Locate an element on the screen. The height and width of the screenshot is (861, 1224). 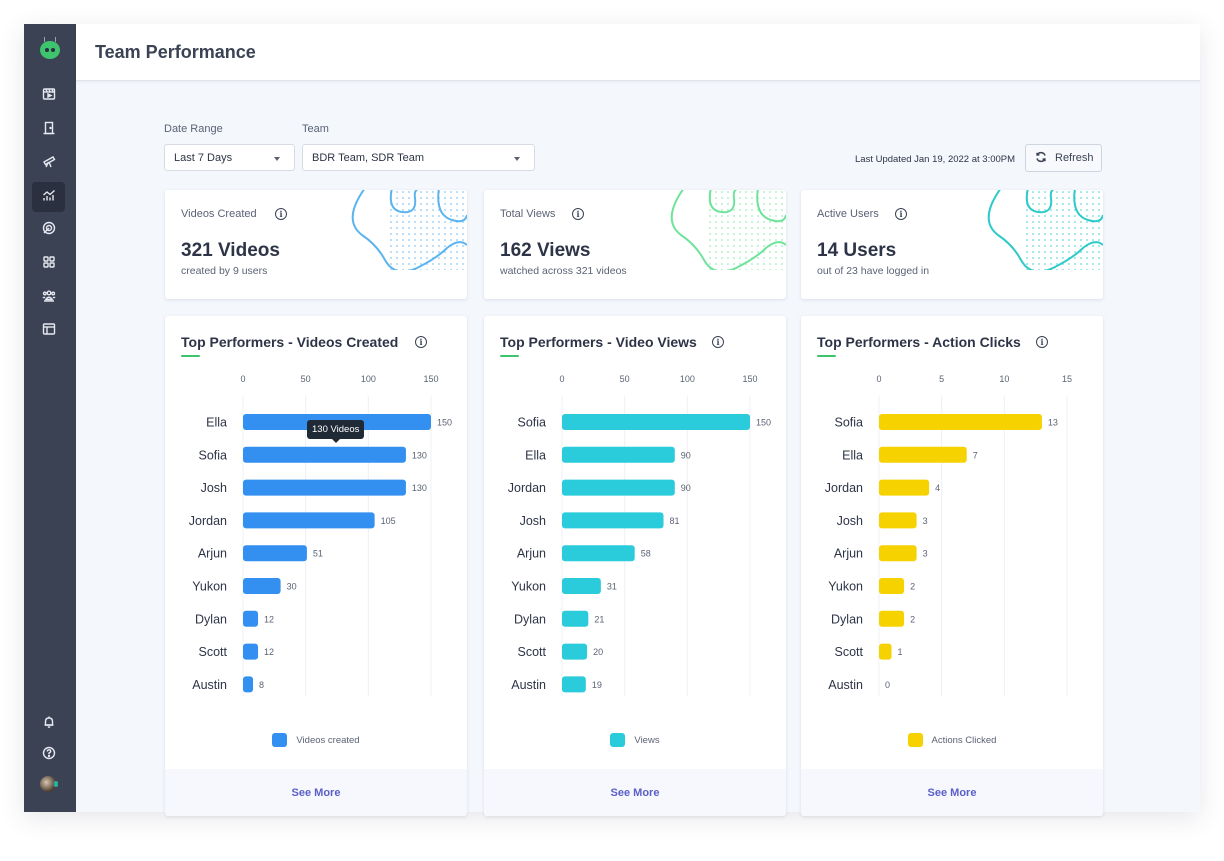
sidebar is located at coordinates (50, 418).